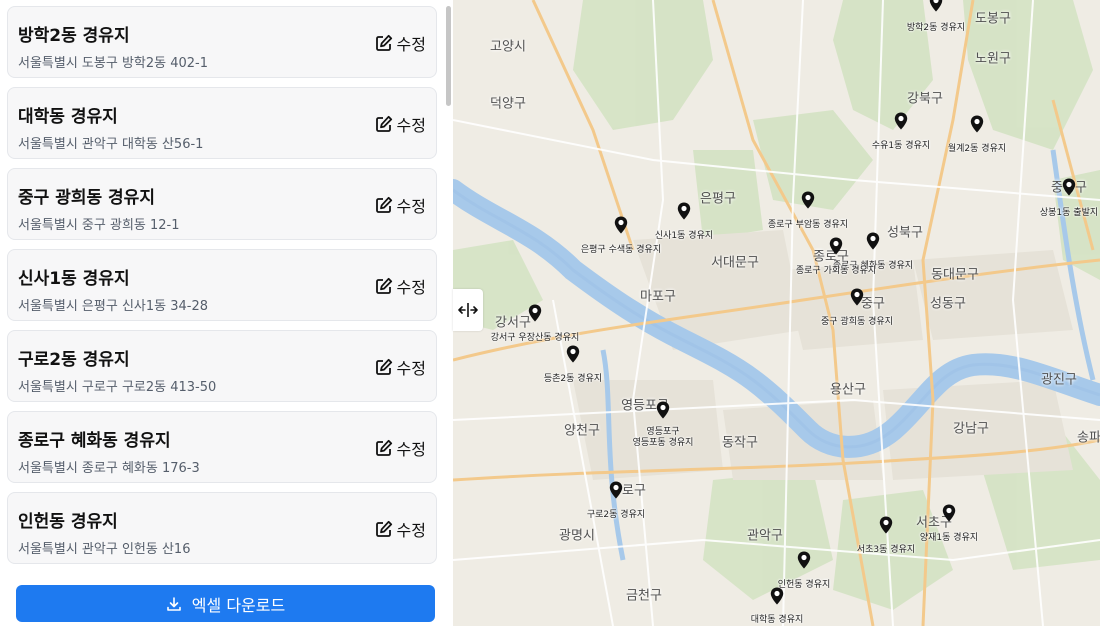 The height and width of the screenshot is (626, 1100). What do you see at coordinates (238, 605) in the screenshot?
I see `download-label: 엑셀 다운로드` at bounding box center [238, 605].